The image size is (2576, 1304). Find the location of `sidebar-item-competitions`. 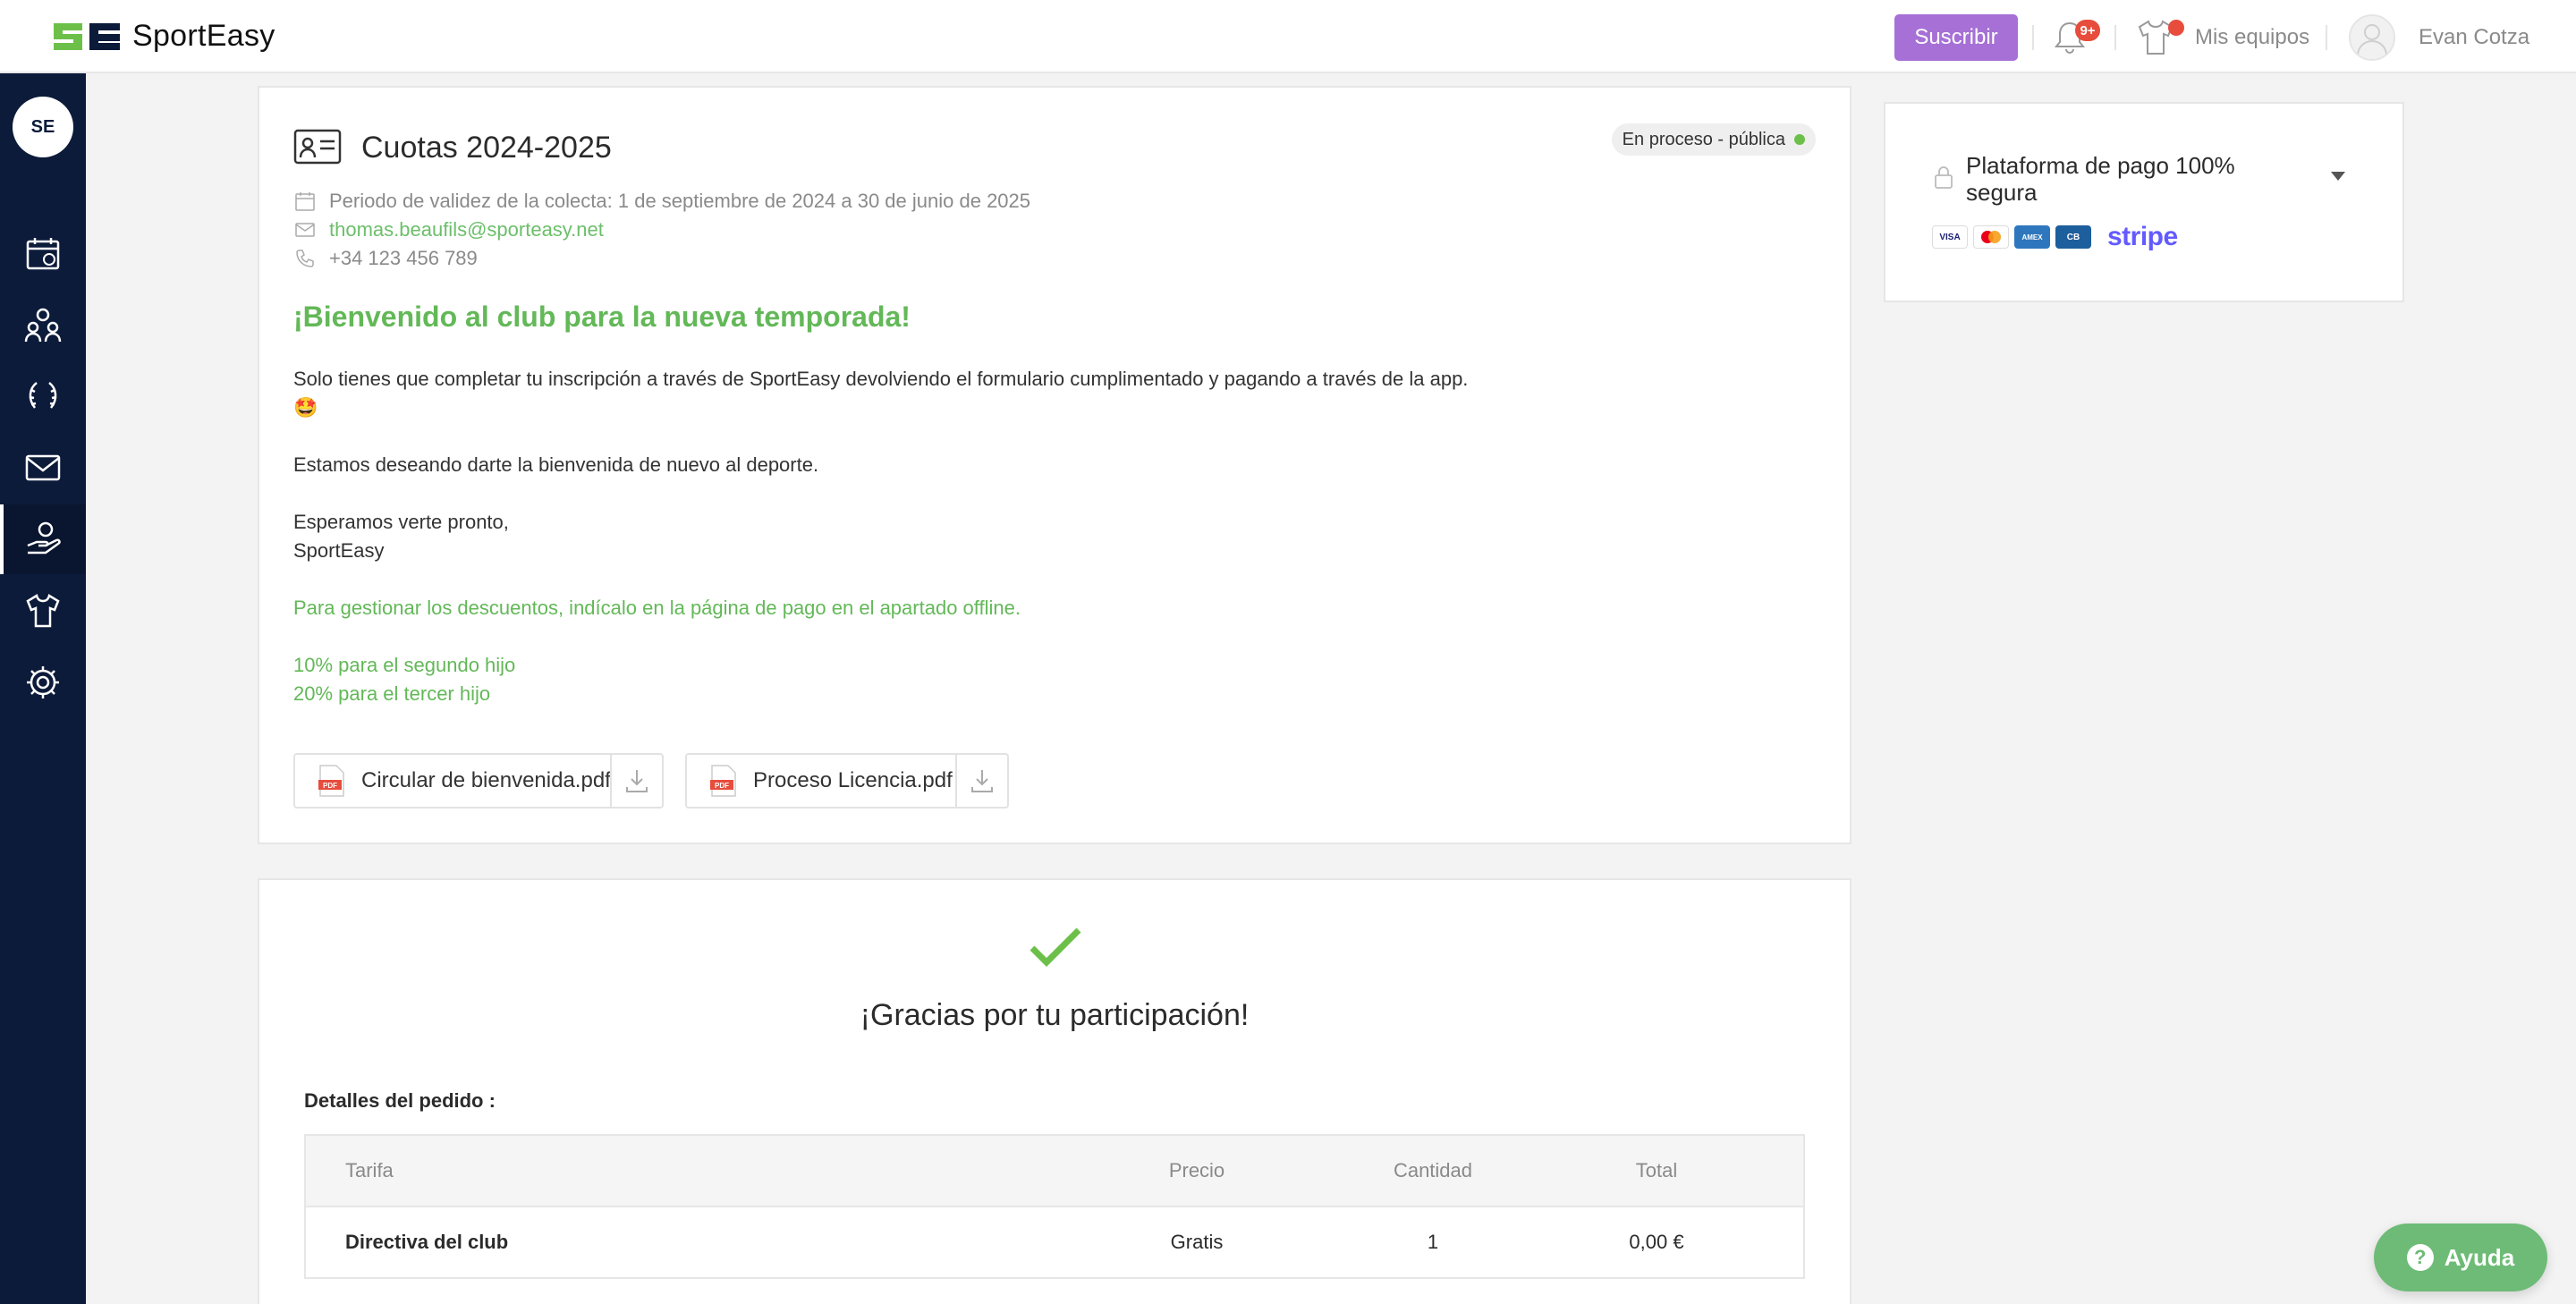

sidebar-item-competitions is located at coordinates (43, 396).